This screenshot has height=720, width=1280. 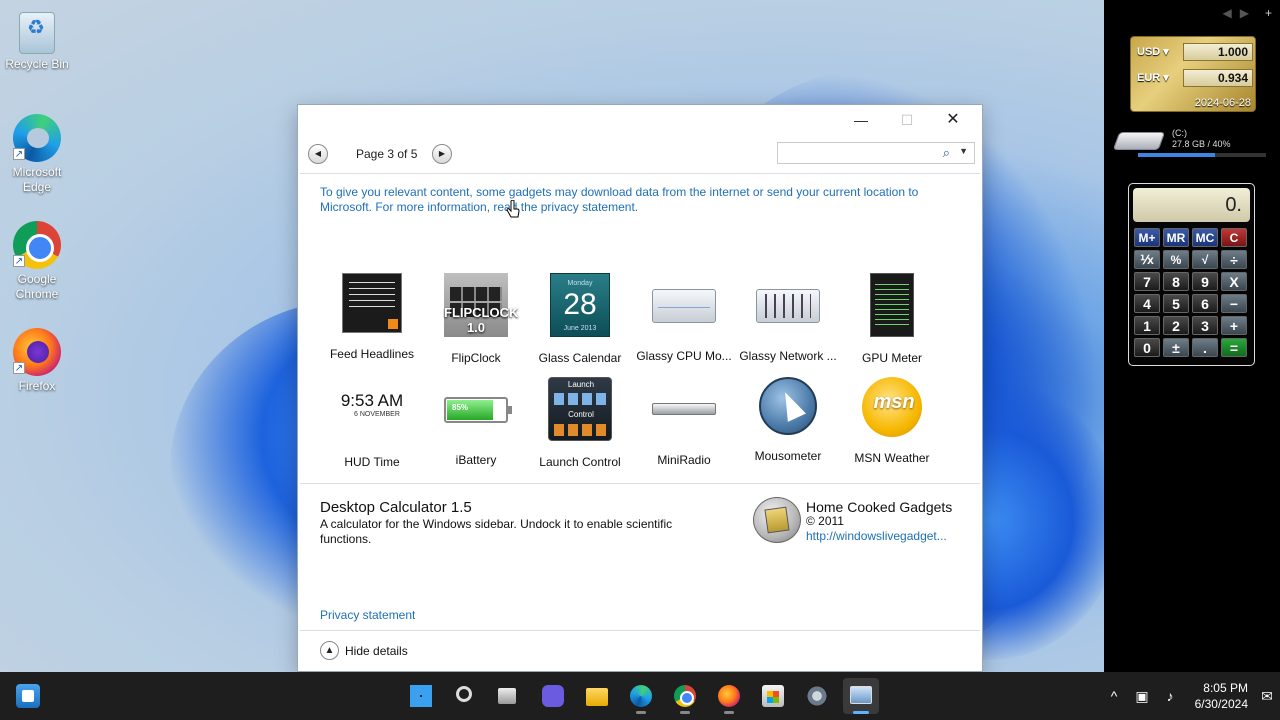 I want to click on start-button, so click(x=421, y=696).